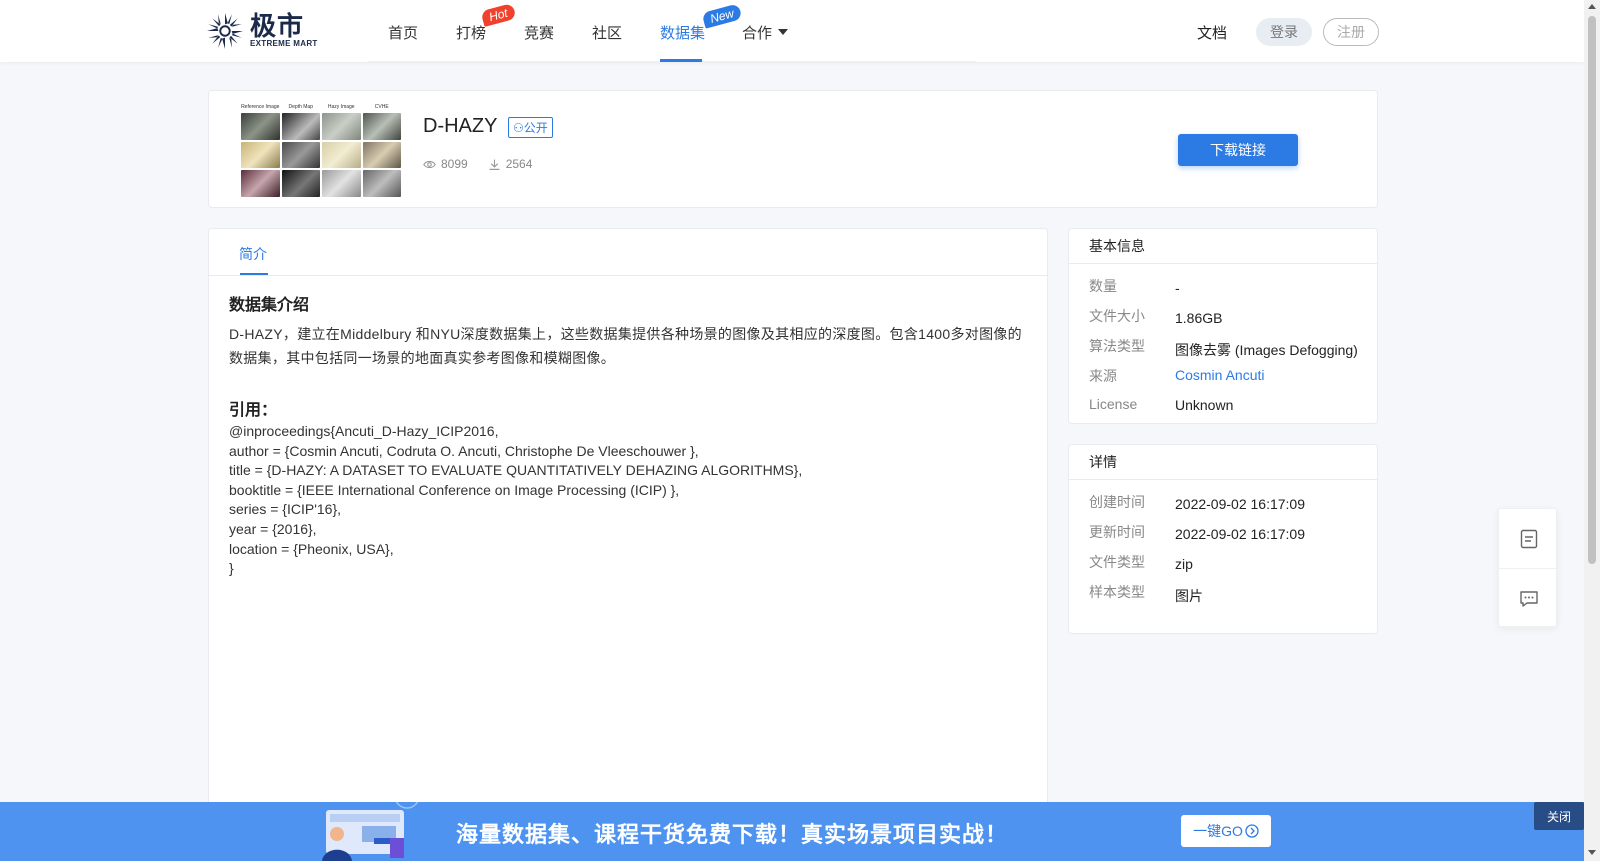 The height and width of the screenshot is (861, 1600). I want to click on scroll-thumb, so click(1592, 290).